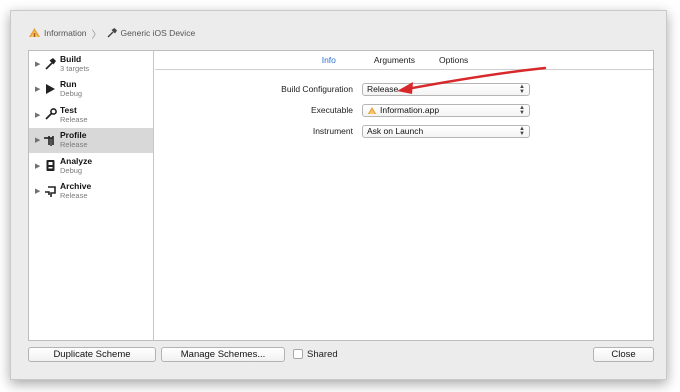  Describe the element at coordinates (329, 60) in the screenshot. I see `tab-info: Info` at that location.